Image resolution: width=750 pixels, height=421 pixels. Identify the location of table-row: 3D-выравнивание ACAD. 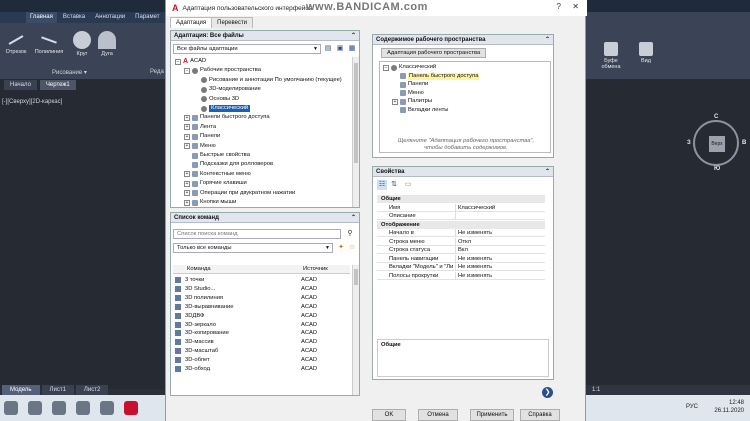
(261, 307).